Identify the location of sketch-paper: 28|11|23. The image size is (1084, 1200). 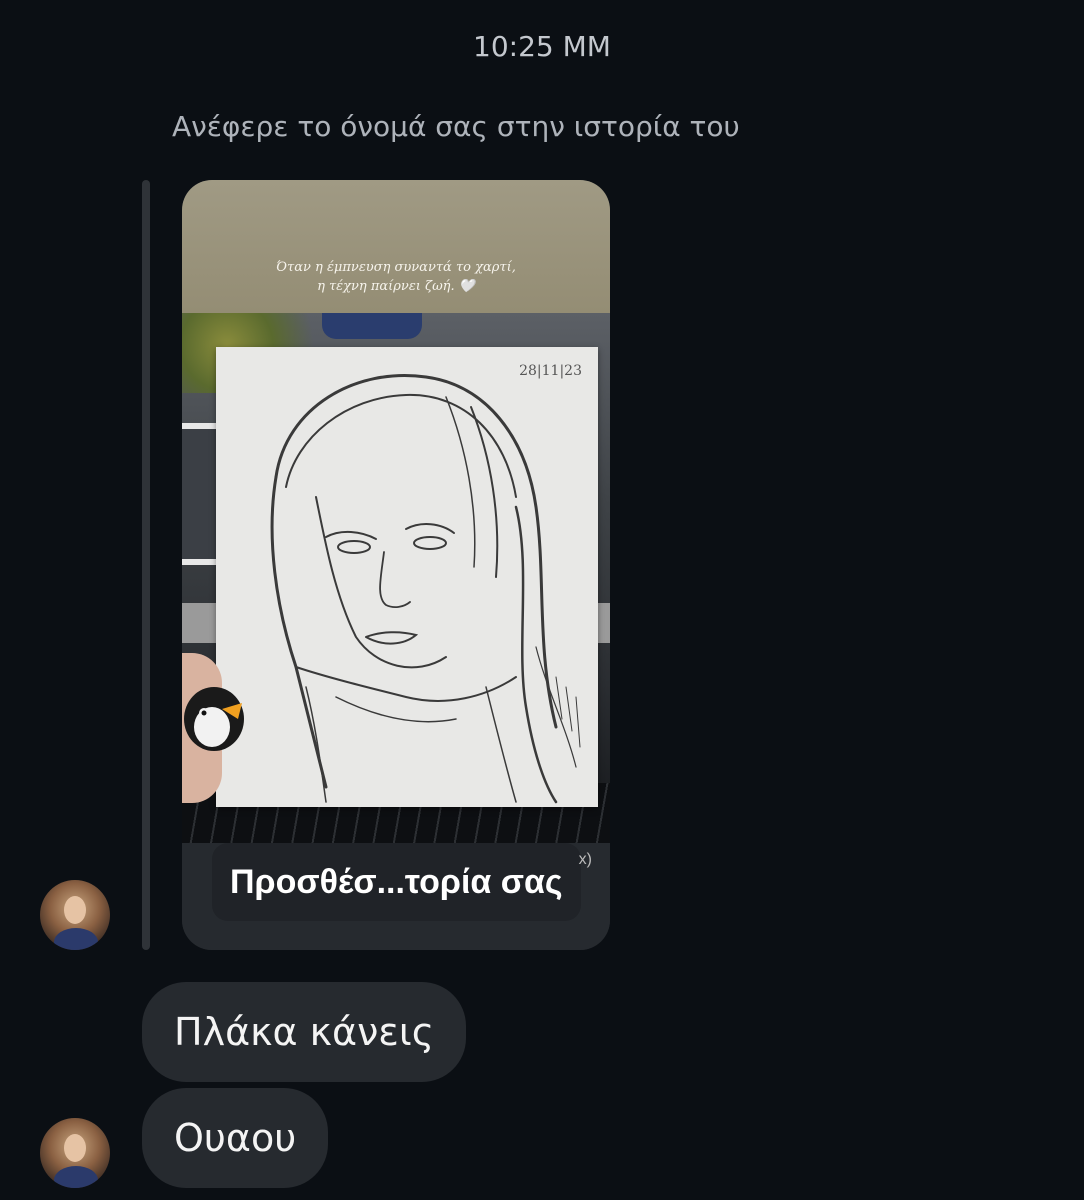
(407, 577).